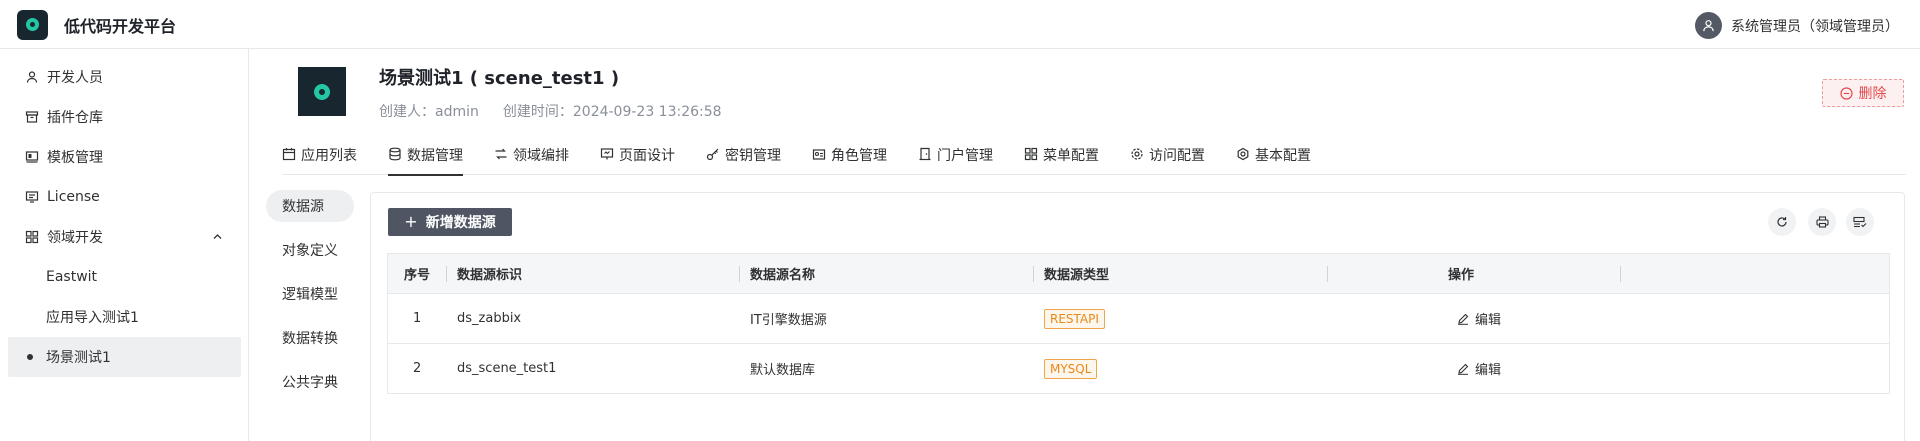 The width and height of the screenshot is (1920, 441). I want to click on print-button, so click(1822, 222).